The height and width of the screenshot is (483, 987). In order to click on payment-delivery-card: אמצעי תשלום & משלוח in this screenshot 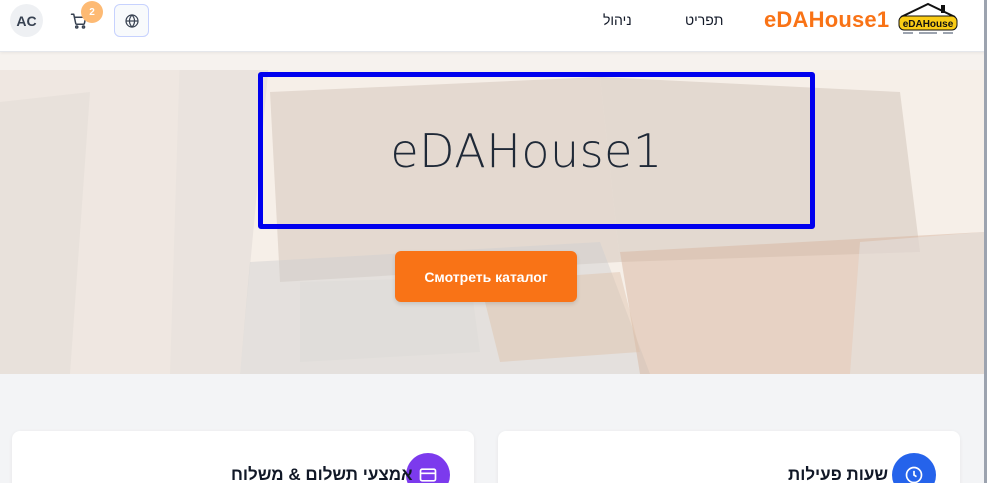, I will do `click(243, 457)`.